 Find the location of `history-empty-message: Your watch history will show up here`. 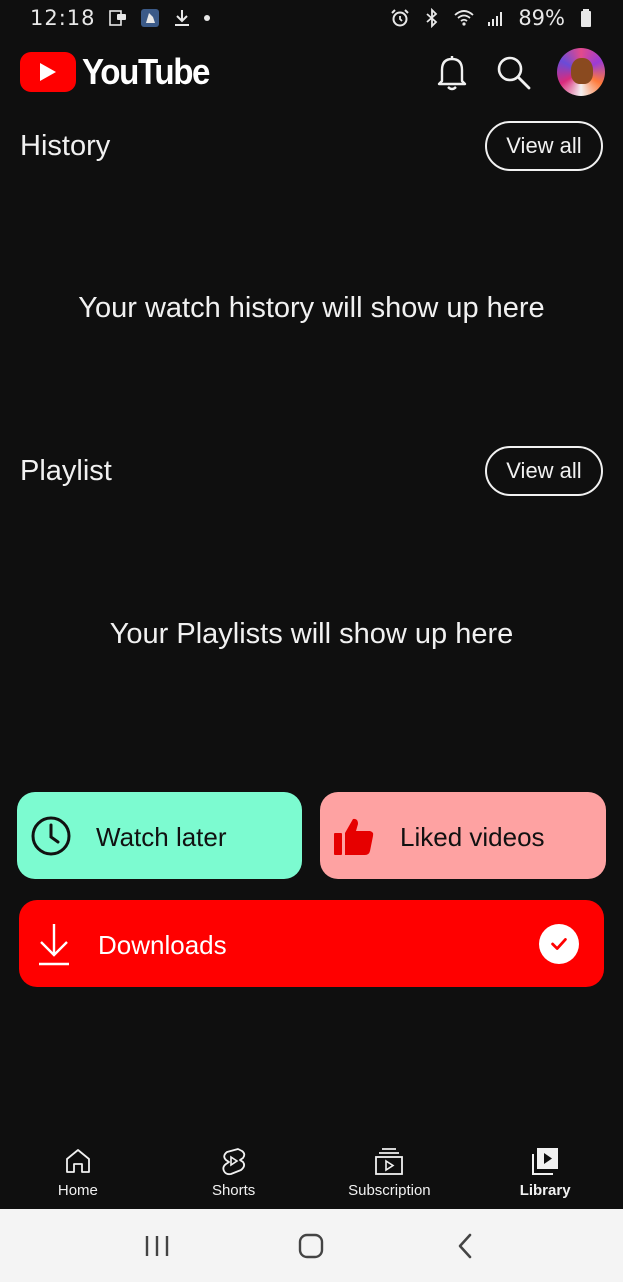

history-empty-message: Your watch history will show up here is located at coordinates (311, 308).